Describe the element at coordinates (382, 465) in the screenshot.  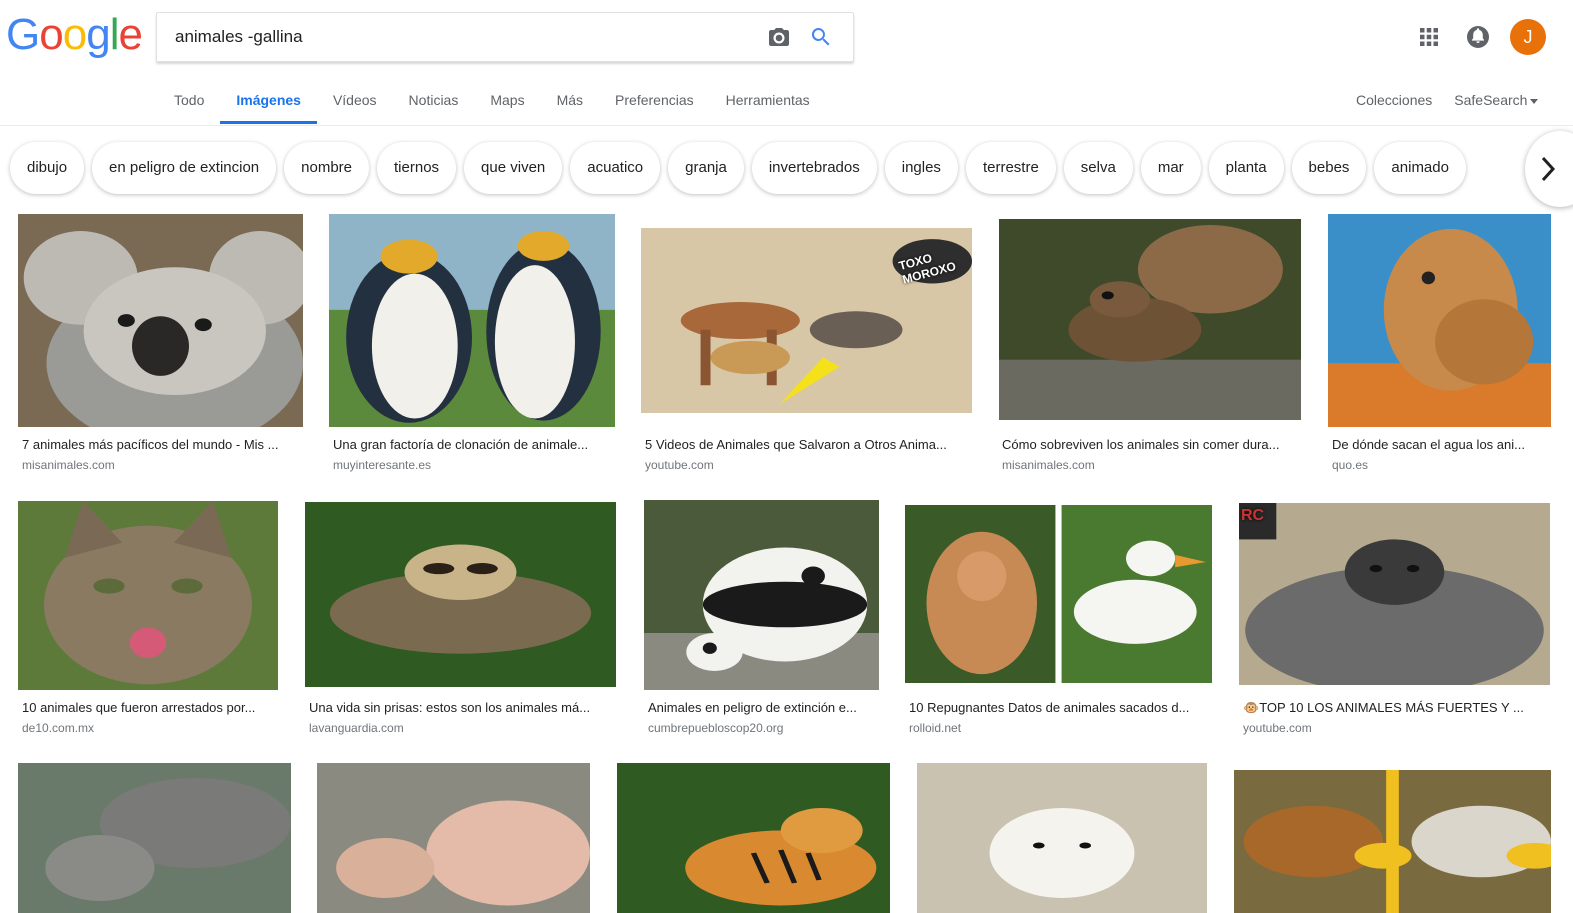
I see `result-source: muyinteresante.es` at that location.